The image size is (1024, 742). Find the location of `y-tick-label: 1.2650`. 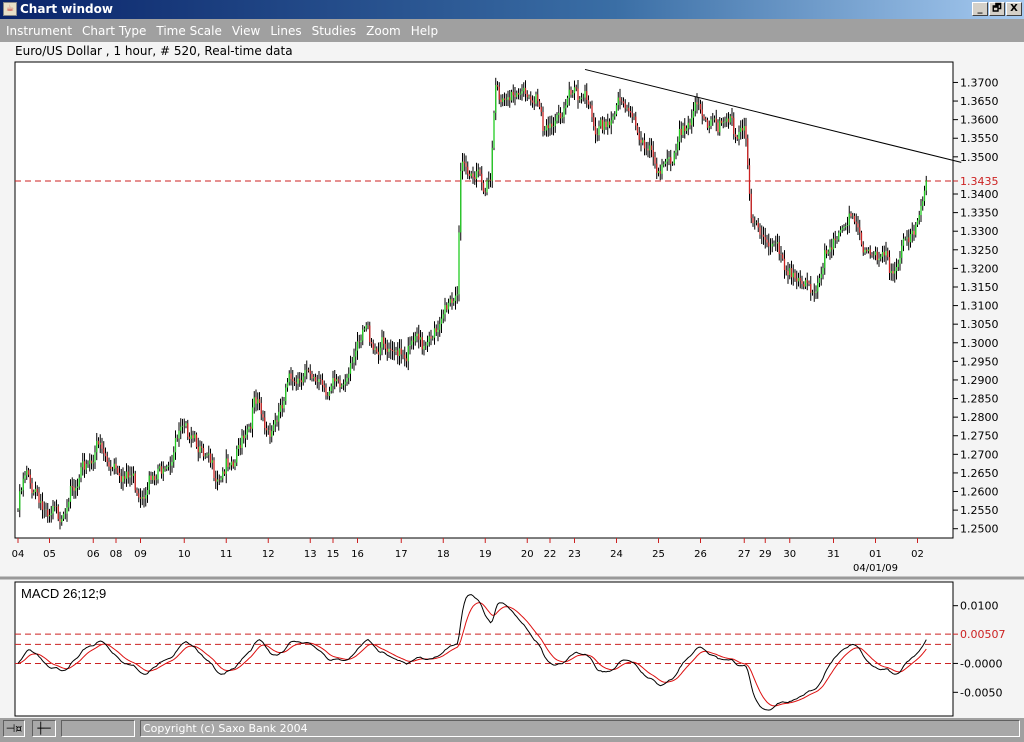

y-tick-label: 1.2650 is located at coordinates (979, 473).